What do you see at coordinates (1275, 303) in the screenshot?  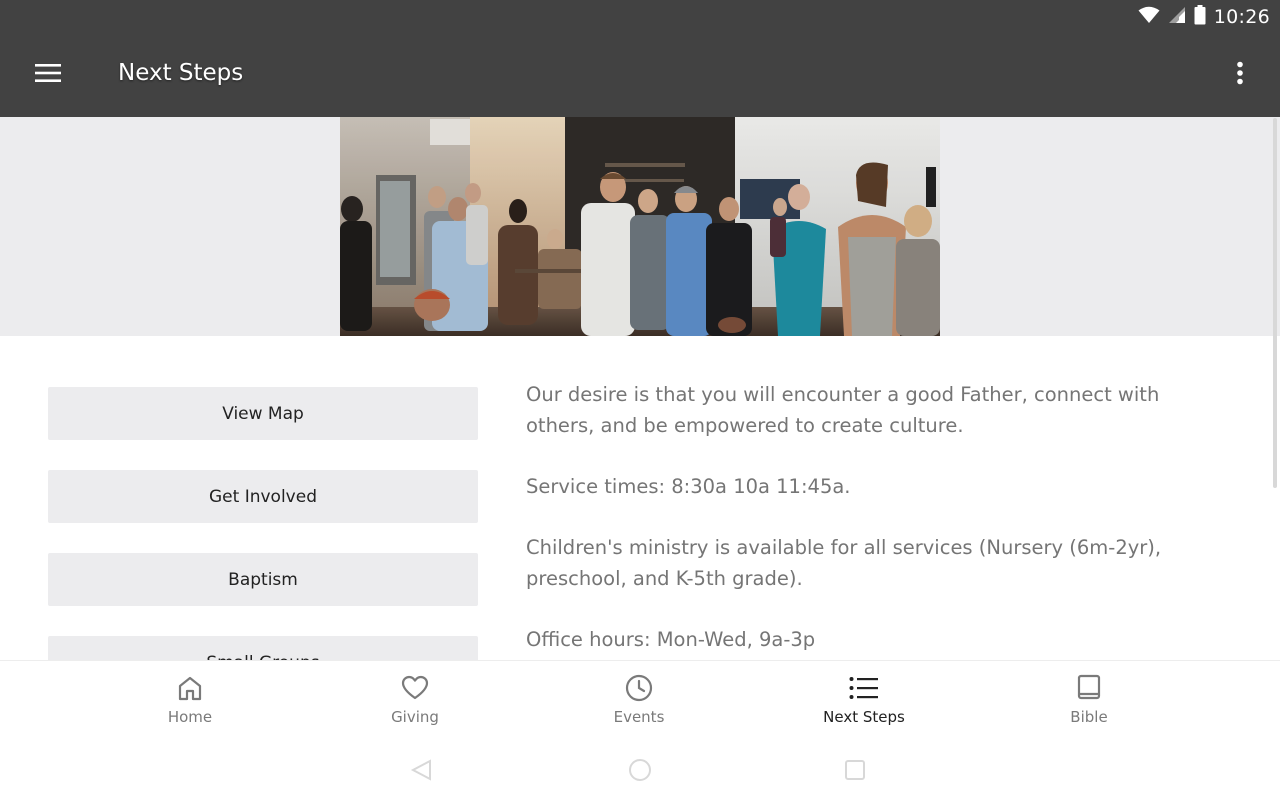 I see `scrollbar-thumb` at bounding box center [1275, 303].